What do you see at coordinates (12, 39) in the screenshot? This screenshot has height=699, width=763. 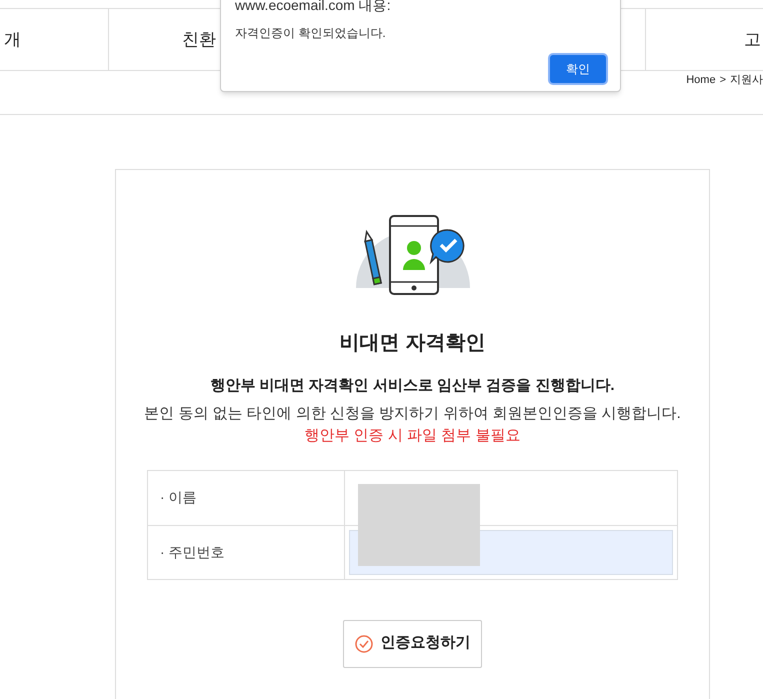 I see `nav-item: 개` at bounding box center [12, 39].